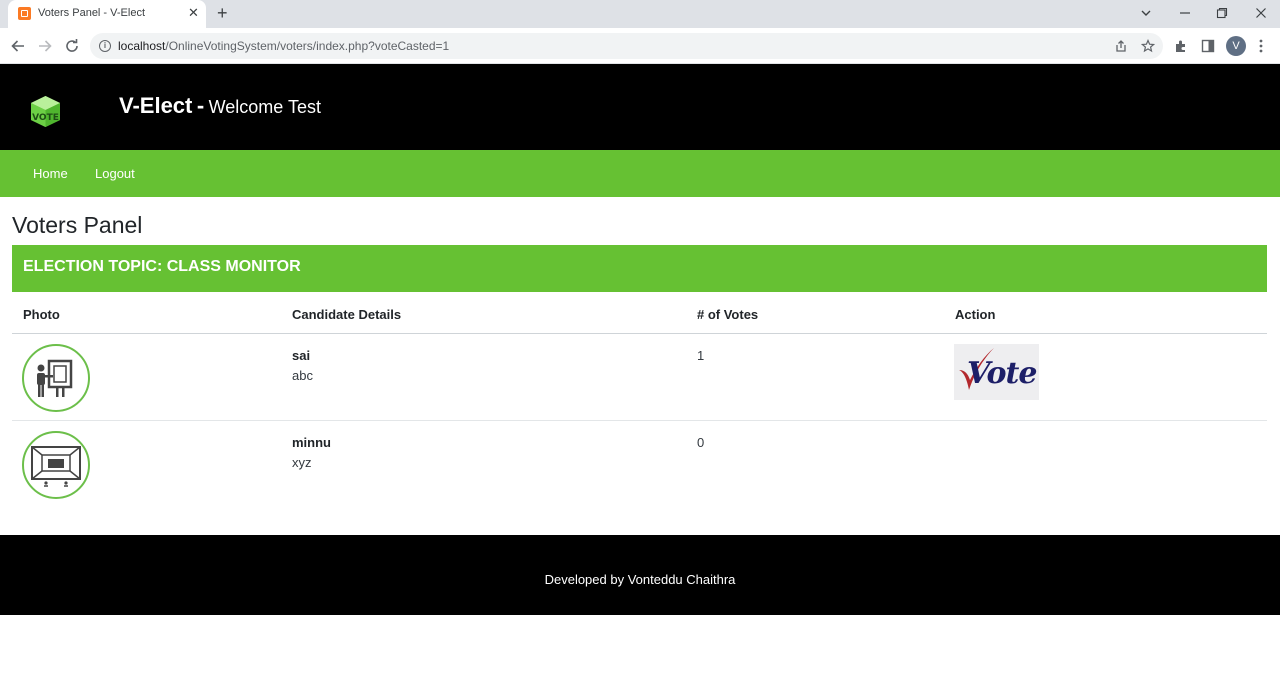 The image size is (1280, 678). I want to click on site-header: VOTE V-Elect - Welcome Test, so click(640, 107).